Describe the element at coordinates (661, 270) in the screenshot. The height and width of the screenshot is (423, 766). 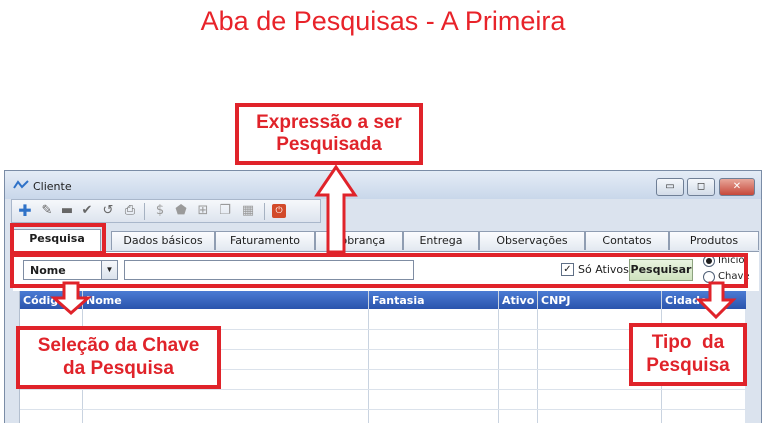
I see `search-button: Pesquisar` at that location.